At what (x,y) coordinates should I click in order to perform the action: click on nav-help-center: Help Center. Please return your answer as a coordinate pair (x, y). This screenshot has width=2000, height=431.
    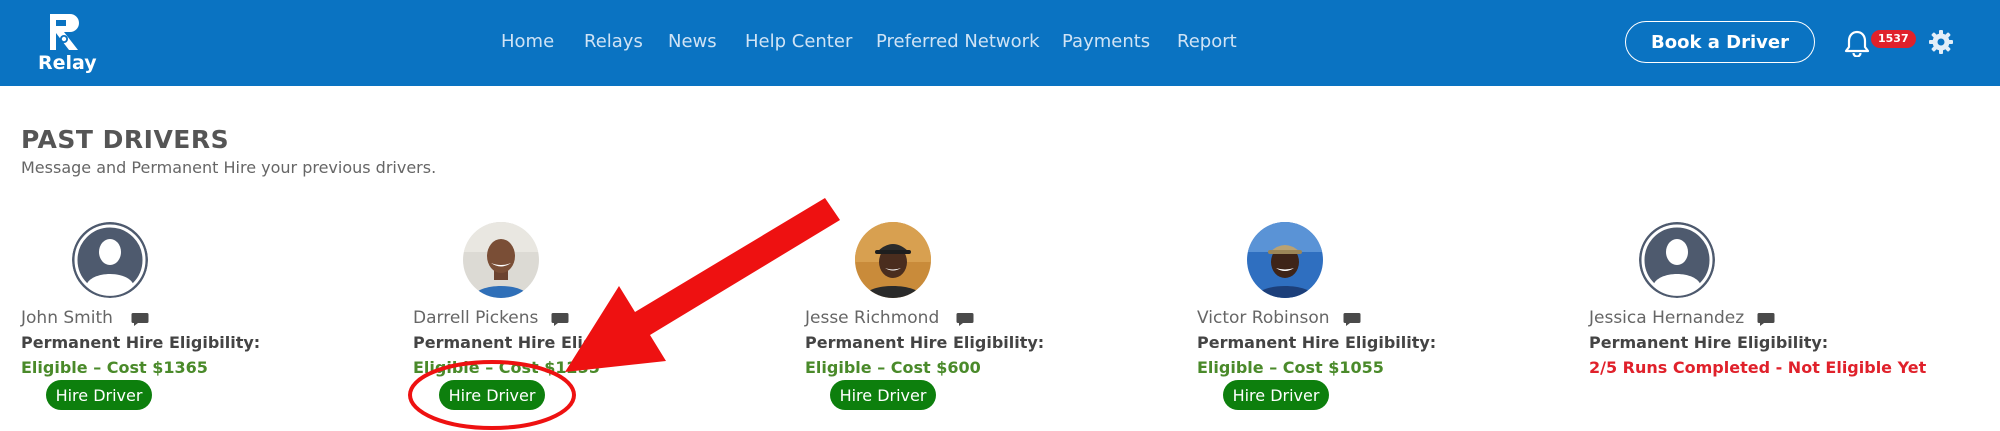
    Looking at the image, I should click on (798, 41).